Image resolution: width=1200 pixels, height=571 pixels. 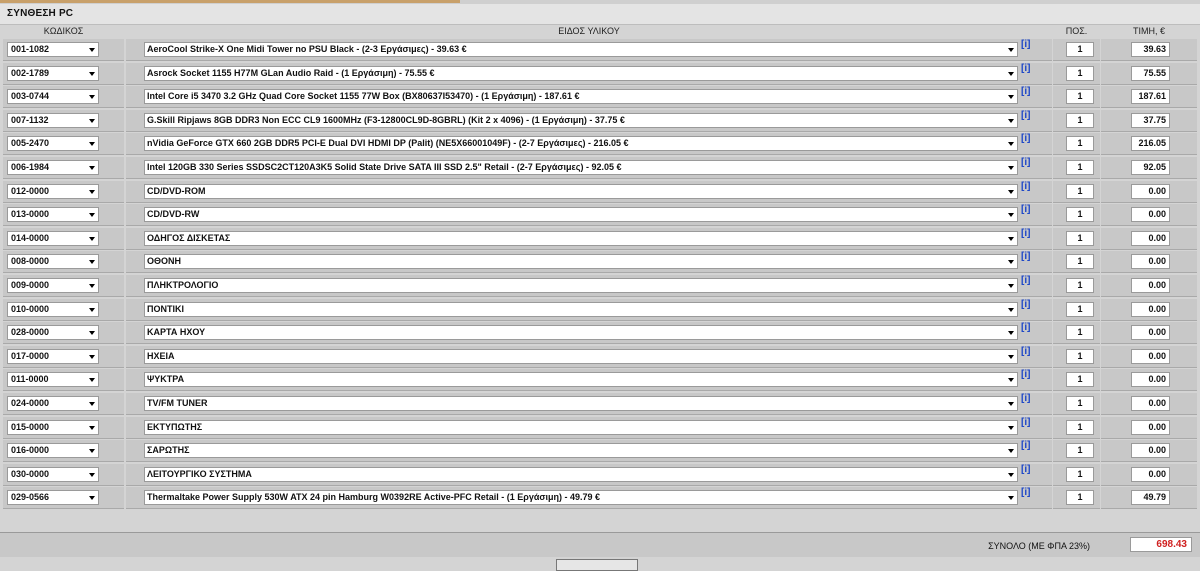 What do you see at coordinates (53, 333) in the screenshot?
I see `code-select: 028-0000` at bounding box center [53, 333].